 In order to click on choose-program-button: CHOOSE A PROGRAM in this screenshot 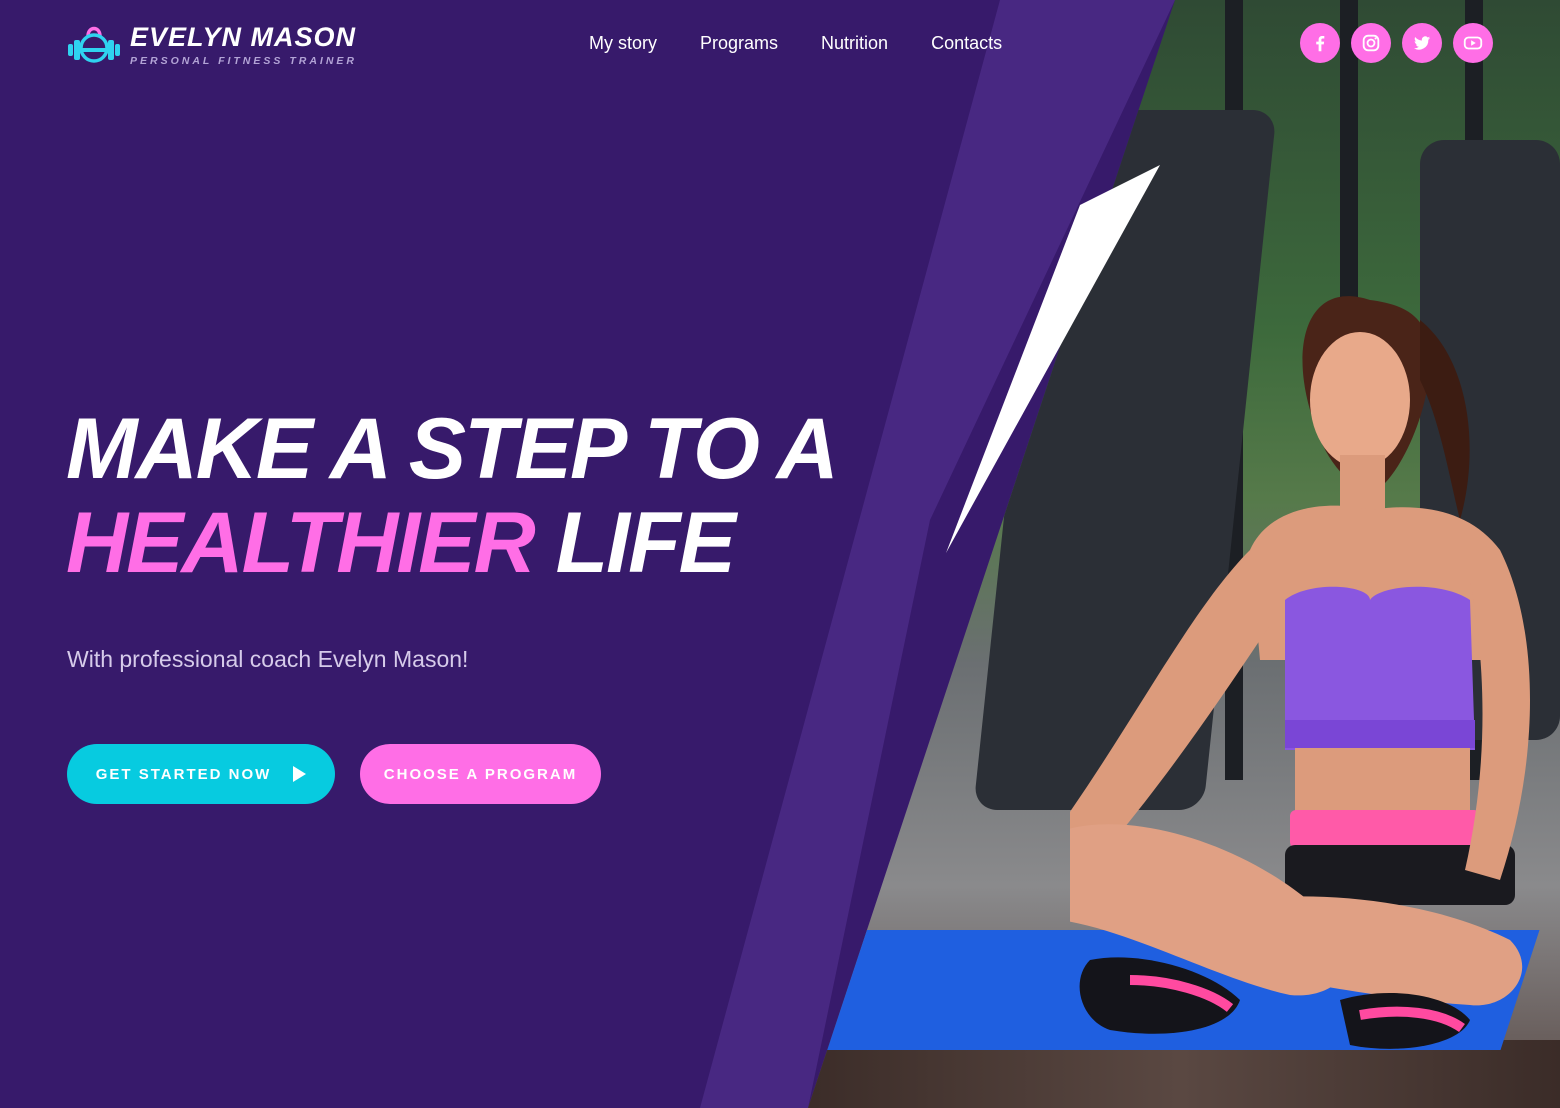, I will do `click(480, 774)`.